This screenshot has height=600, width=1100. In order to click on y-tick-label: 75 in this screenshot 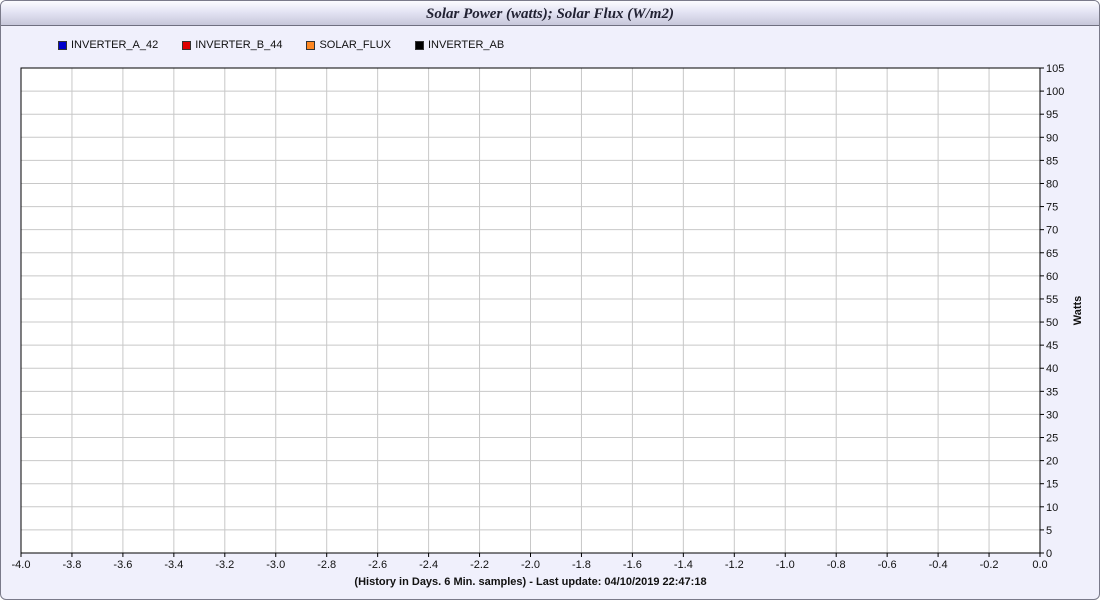, I will do `click(1052, 208)`.